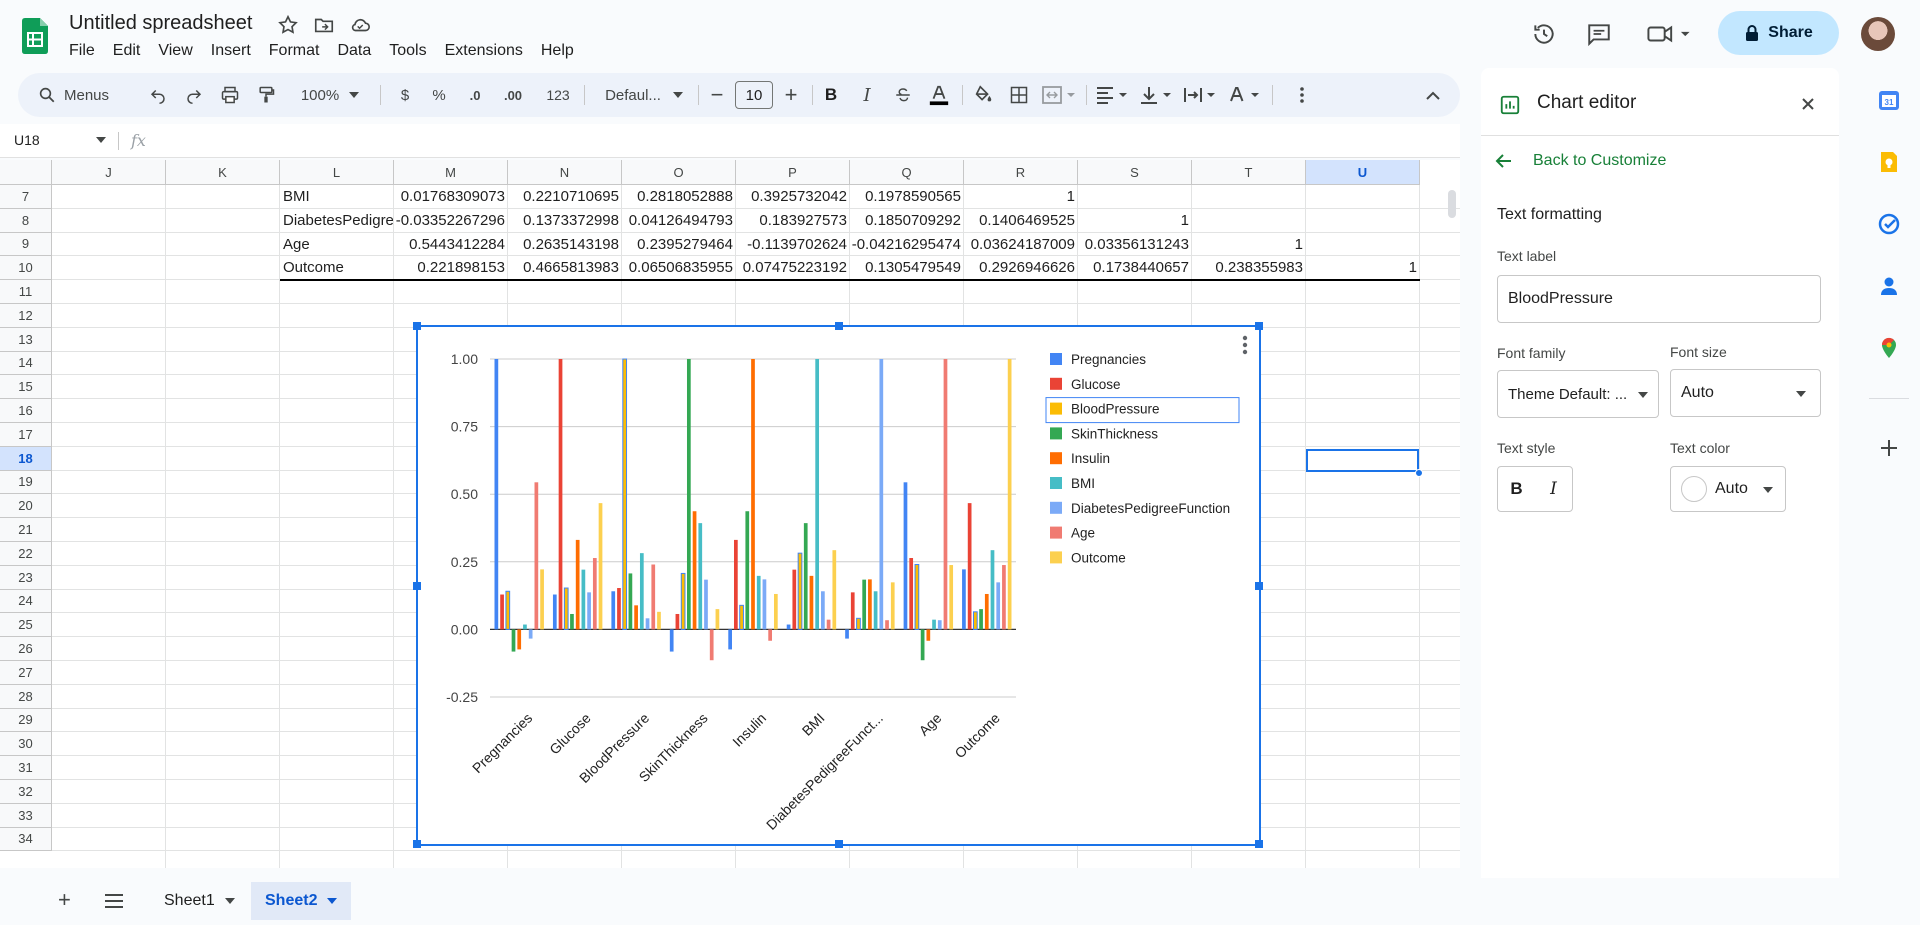  What do you see at coordinates (82, 95) in the screenshot?
I see `search-menus-button: Menus` at bounding box center [82, 95].